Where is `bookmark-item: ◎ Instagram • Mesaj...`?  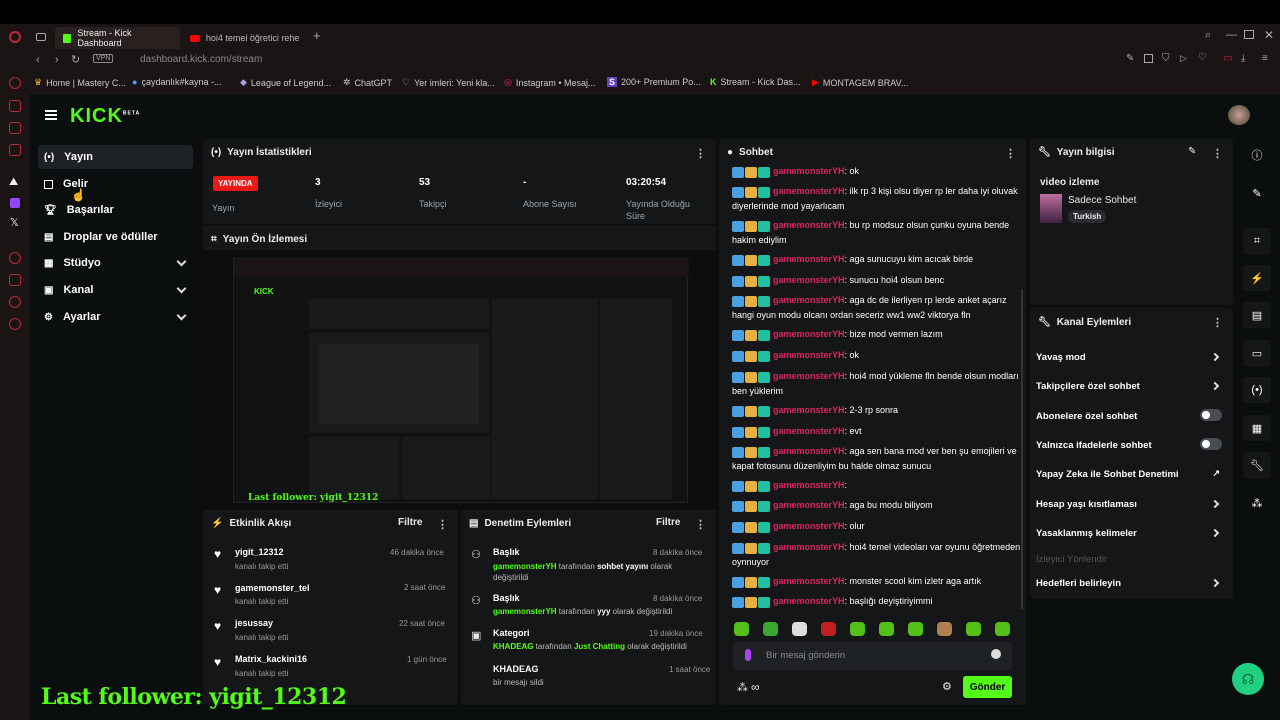
bookmark-item: ◎ Instagram • Mesaj... is located at coordinates (550, 82).